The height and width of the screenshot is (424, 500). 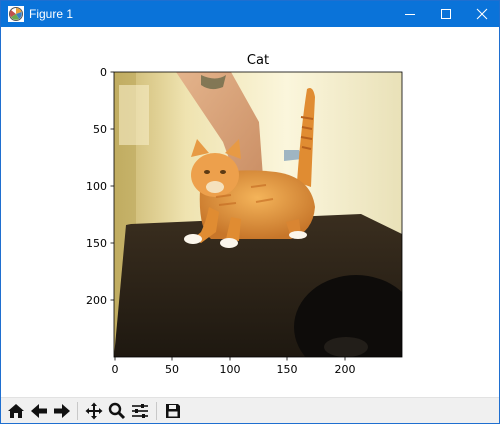 I want to click on x-tick-label: 0, so click(x=115, y=369).